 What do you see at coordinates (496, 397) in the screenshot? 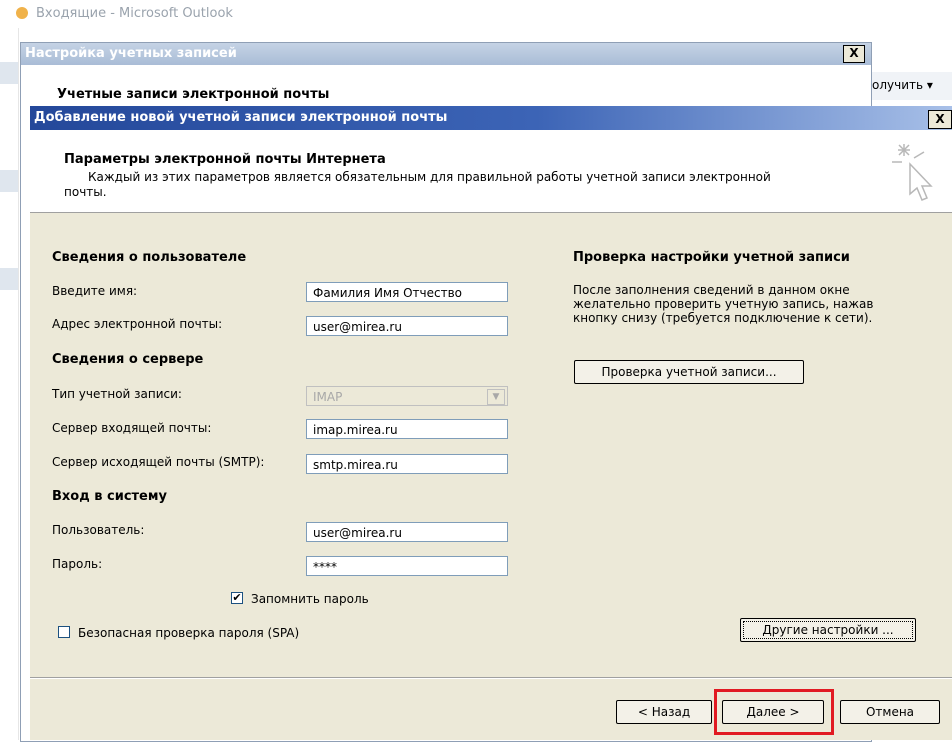
I see `chevron-down-icon: ▼` at bounding box center [496, 397].